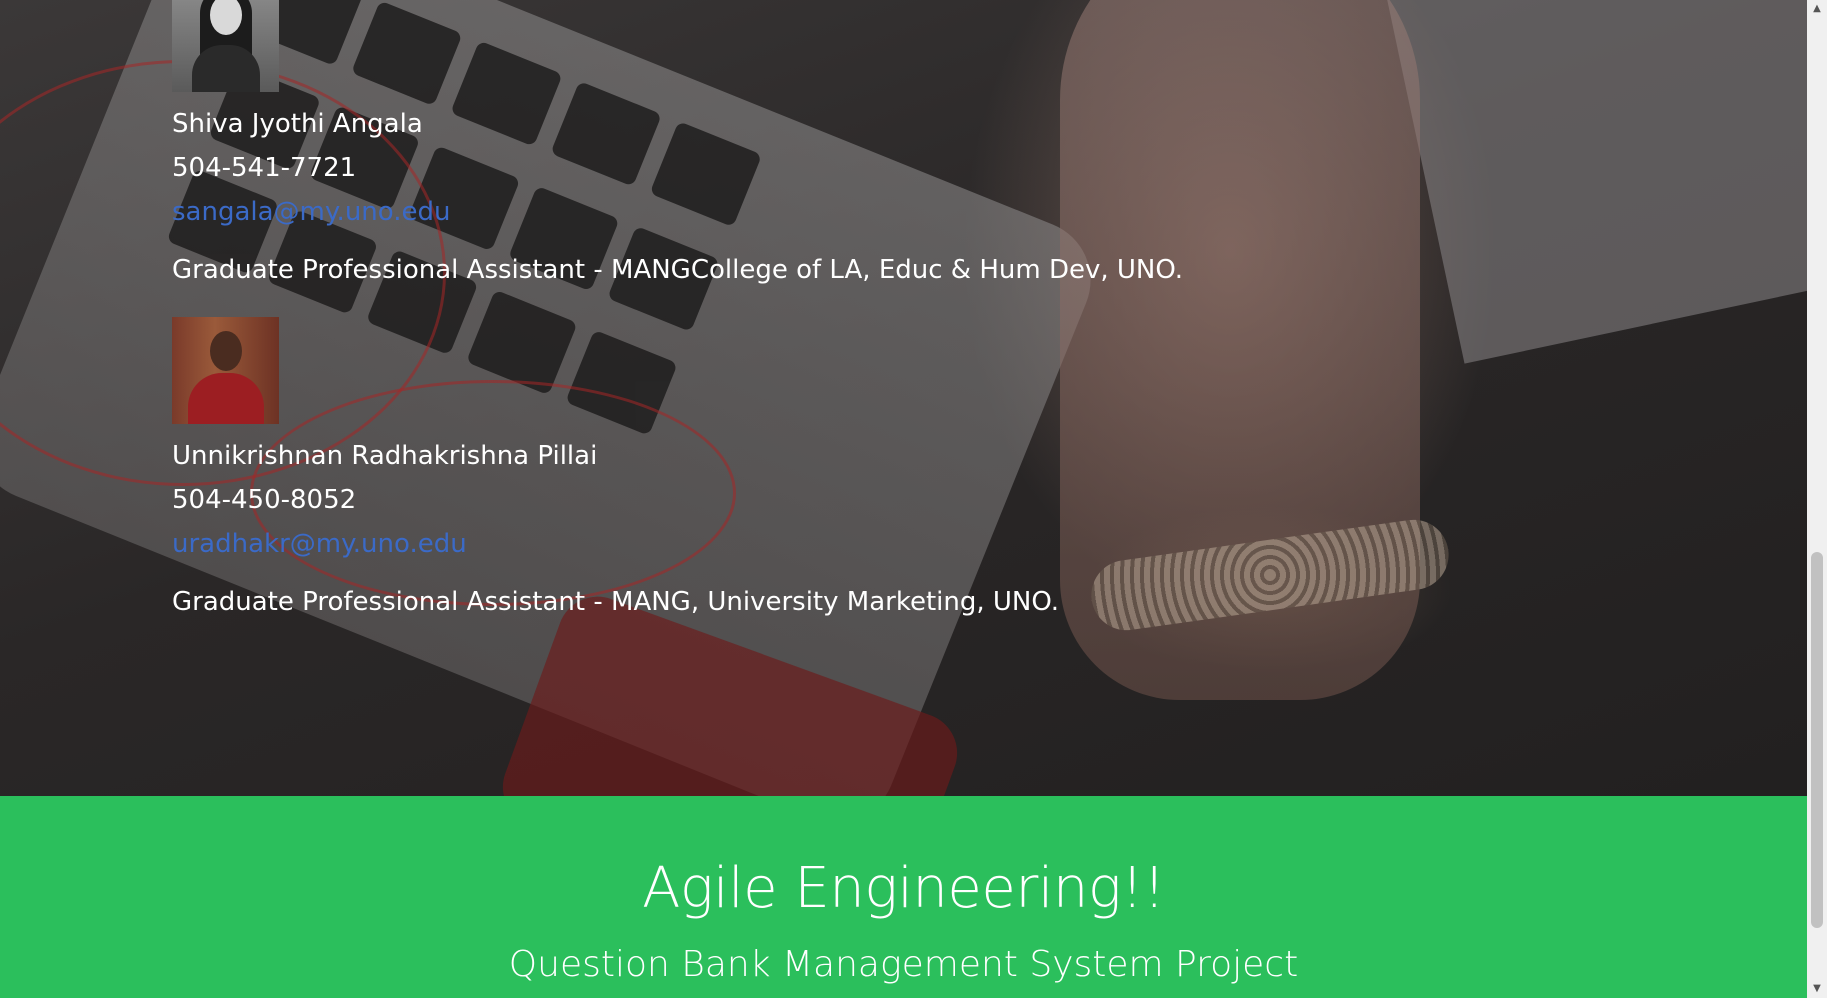 The height and width of the screenshot is (998, 1827). What do you see at coordinates (385, 456) in the screenshot?
I see `member-name: Unnikrishnan Radhakrishna Pillai` at bounding box center [385, 456].